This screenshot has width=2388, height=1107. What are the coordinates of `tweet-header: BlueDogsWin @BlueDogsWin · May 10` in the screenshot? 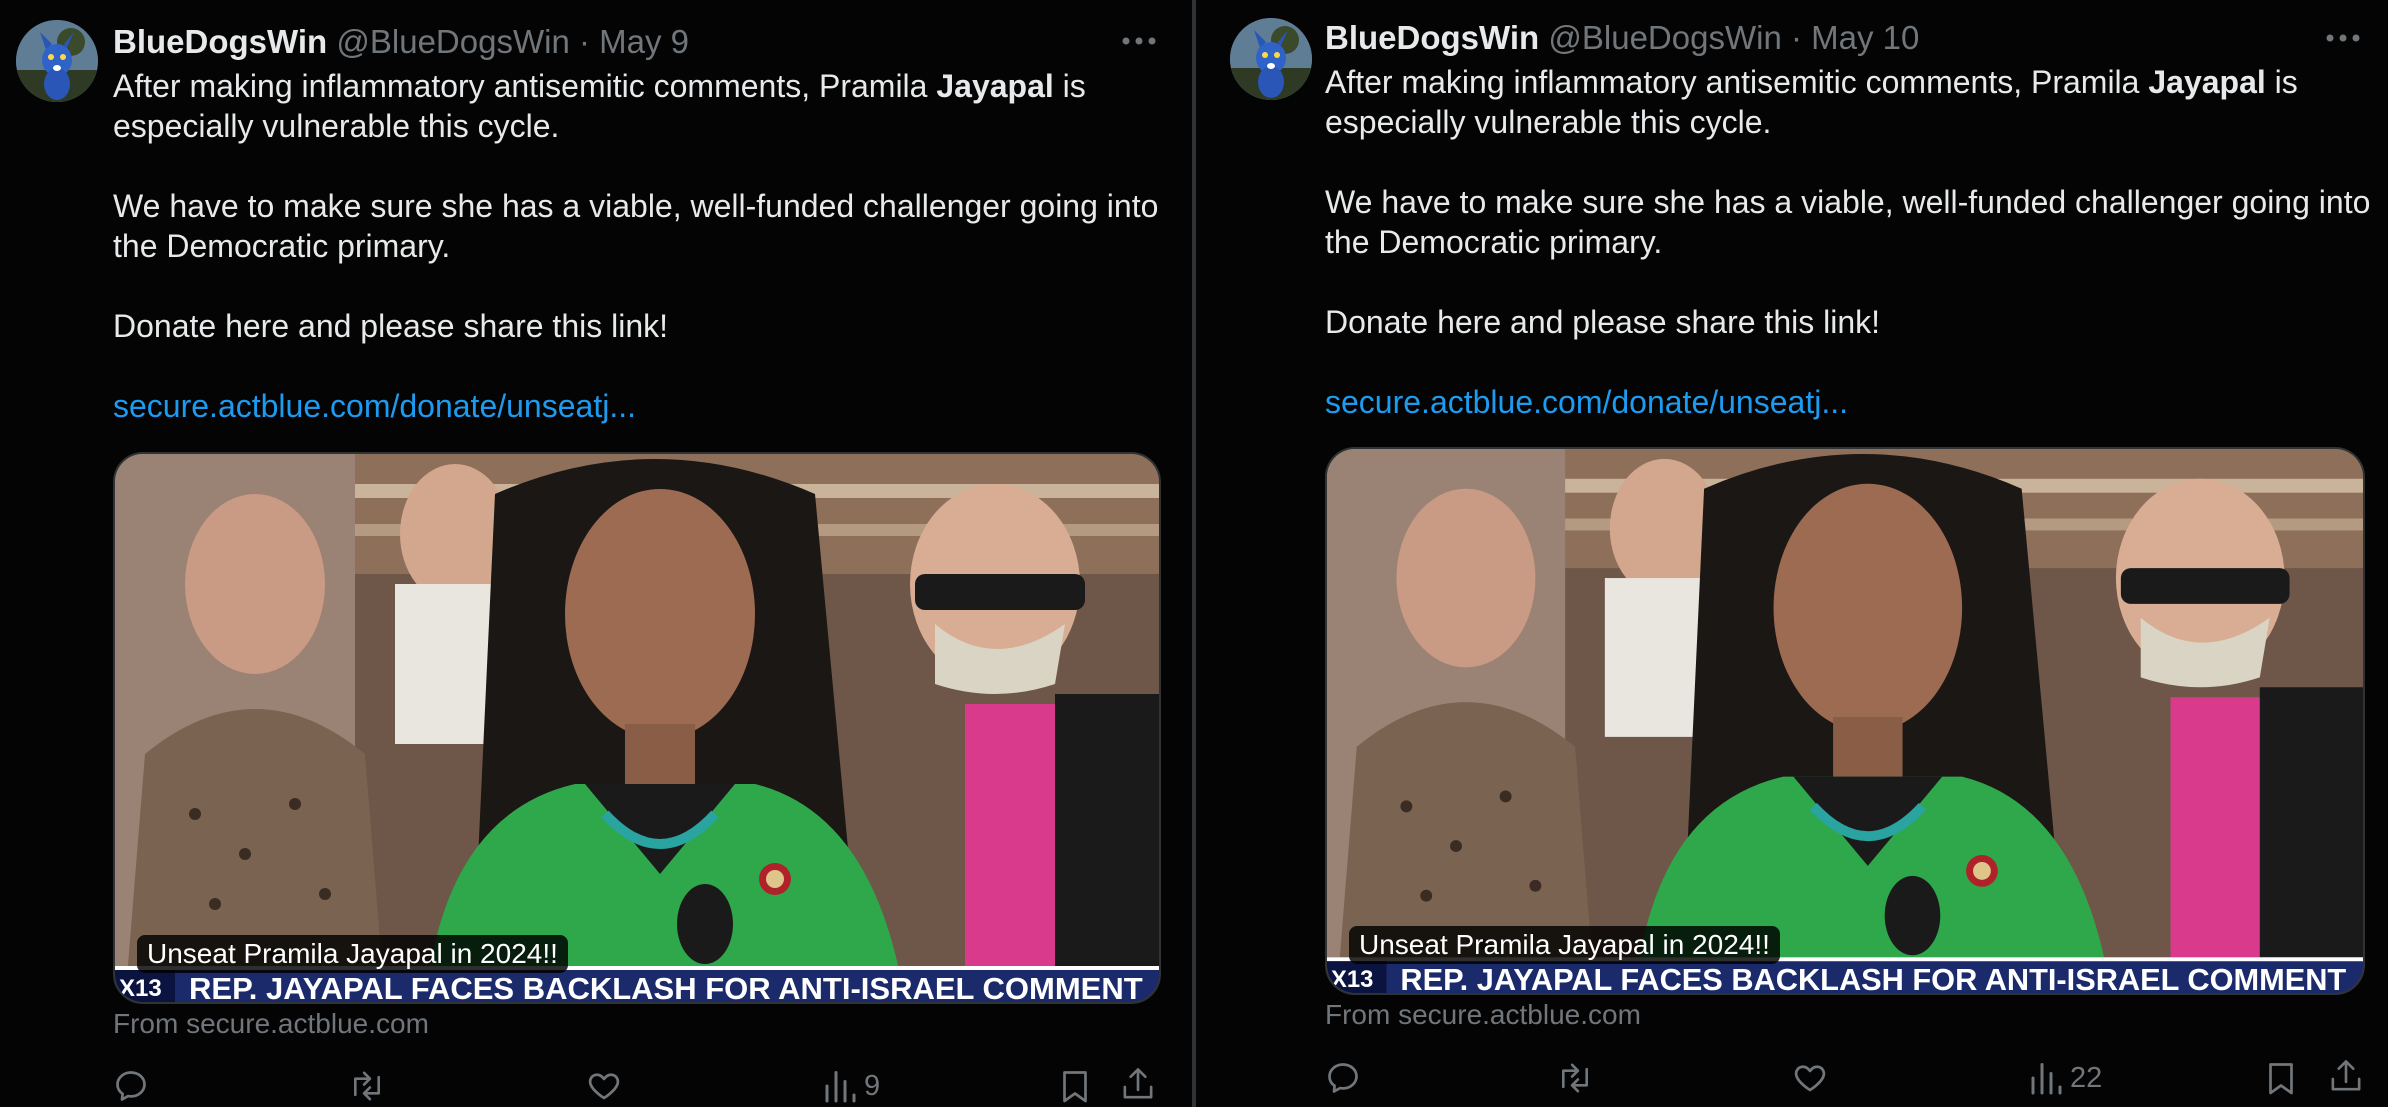 It's located at (1622, 38).